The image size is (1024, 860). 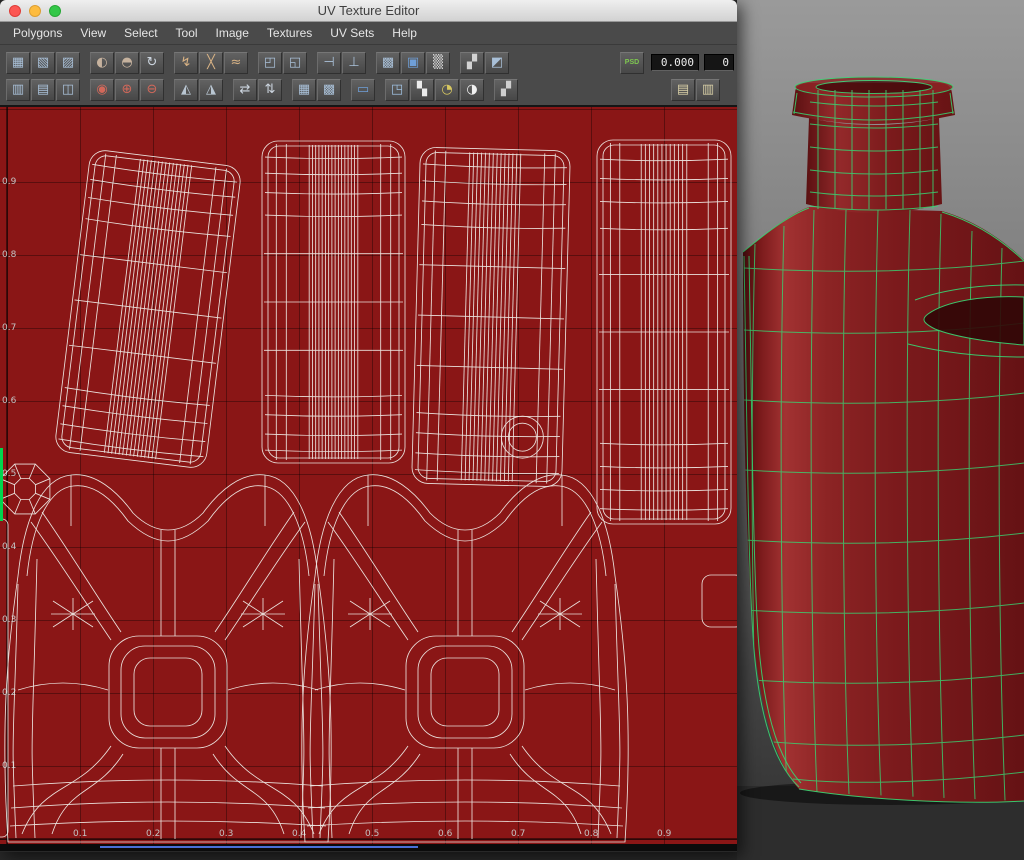 What do you see at coordinates (187, 33) in the screenshot?
I see `menu-tool: Tool` at bounding box center [187, 33].